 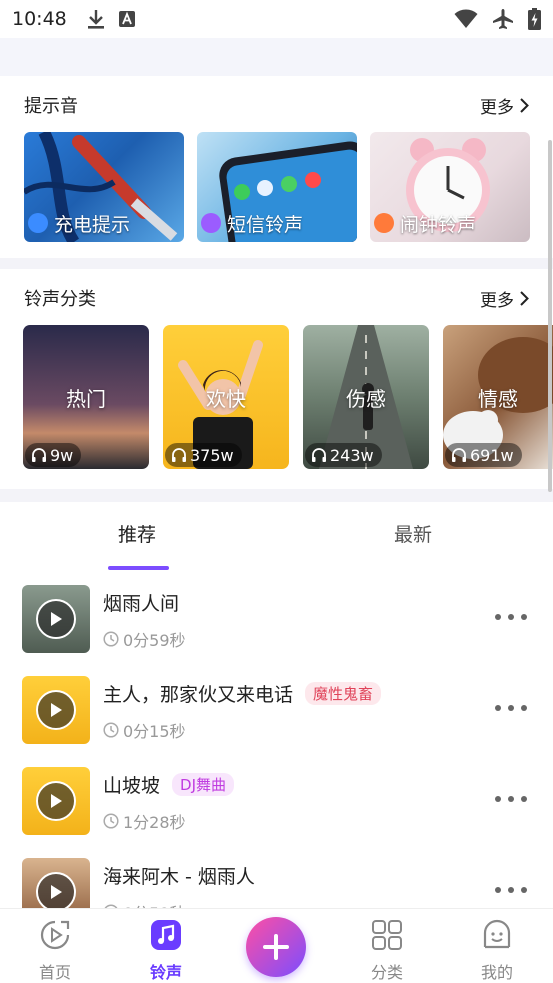 I want to click on a-keyboard-icon, so click(x=126, y=19).